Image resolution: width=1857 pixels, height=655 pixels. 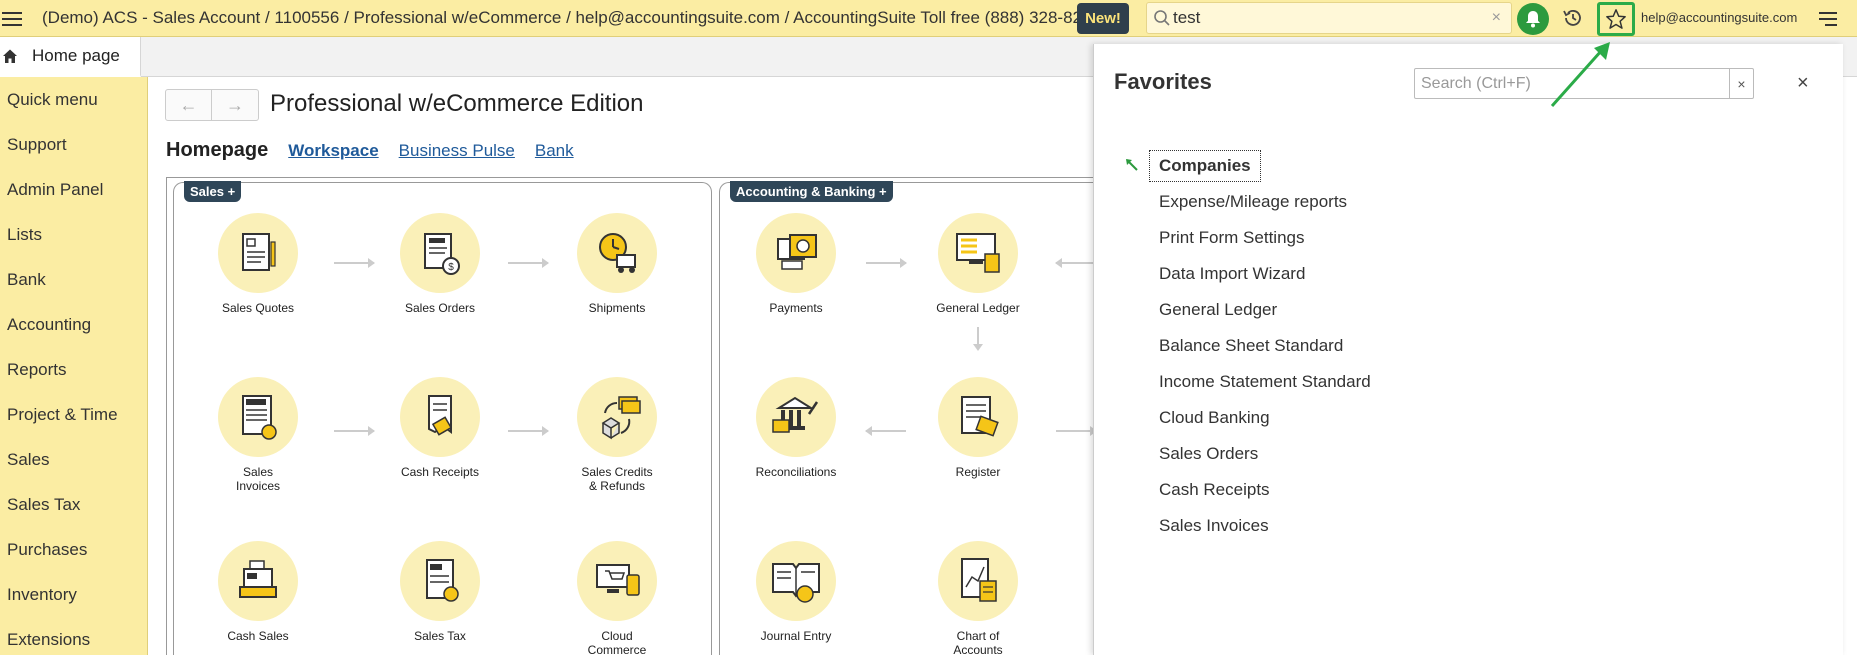 What do you see at coordinates (617, 253) in the screenshot?
I see `shipments-icon` at bounding box center [617, 253].